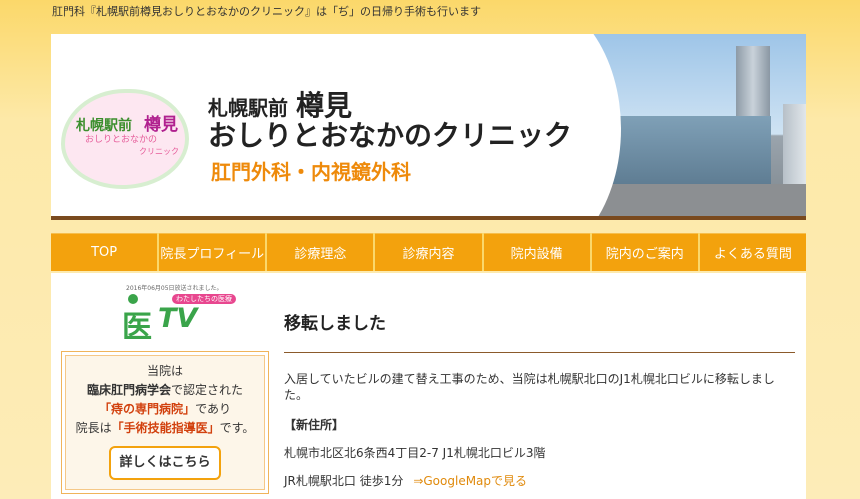  Describe the element at coordinates (311, 172) in the screenshot. I see `clinic-departments: 肛門外科・内視鏡外科` at that location.